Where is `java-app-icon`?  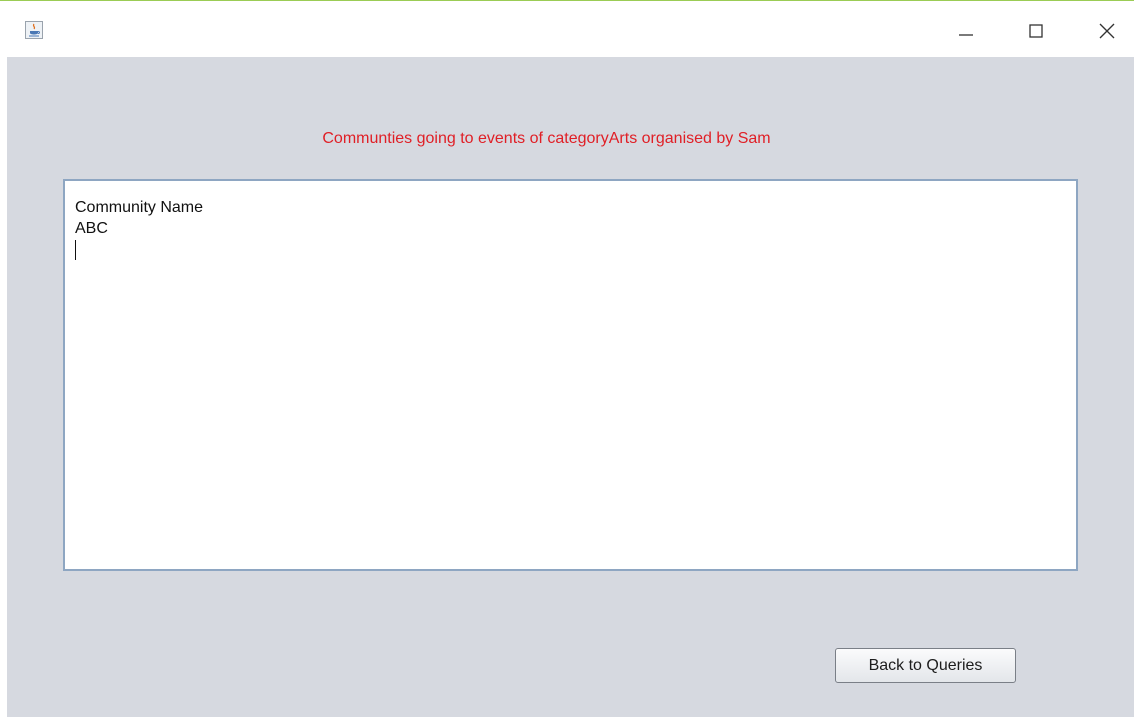
java-app-icon is located at coordinates (34, 30).